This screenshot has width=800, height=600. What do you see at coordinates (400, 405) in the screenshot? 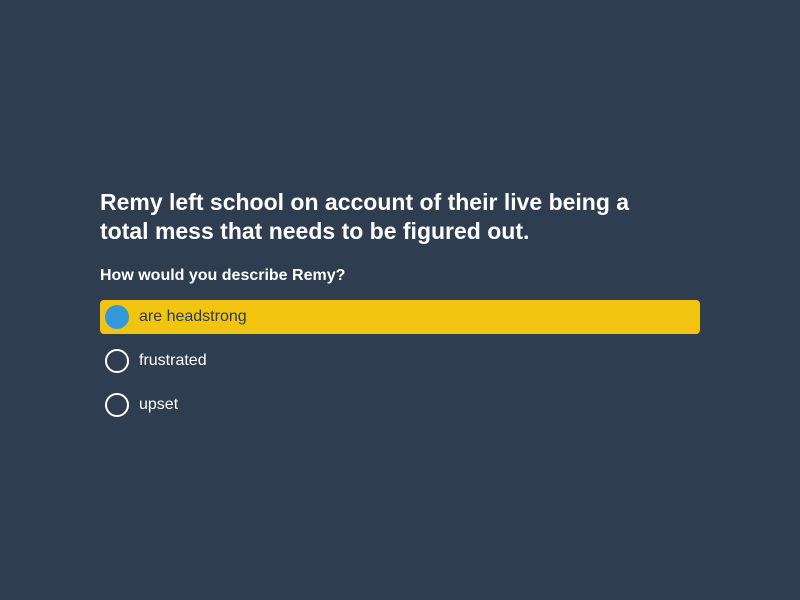
I see `answer-option-upset: upset` at bounding box center [400, 405].